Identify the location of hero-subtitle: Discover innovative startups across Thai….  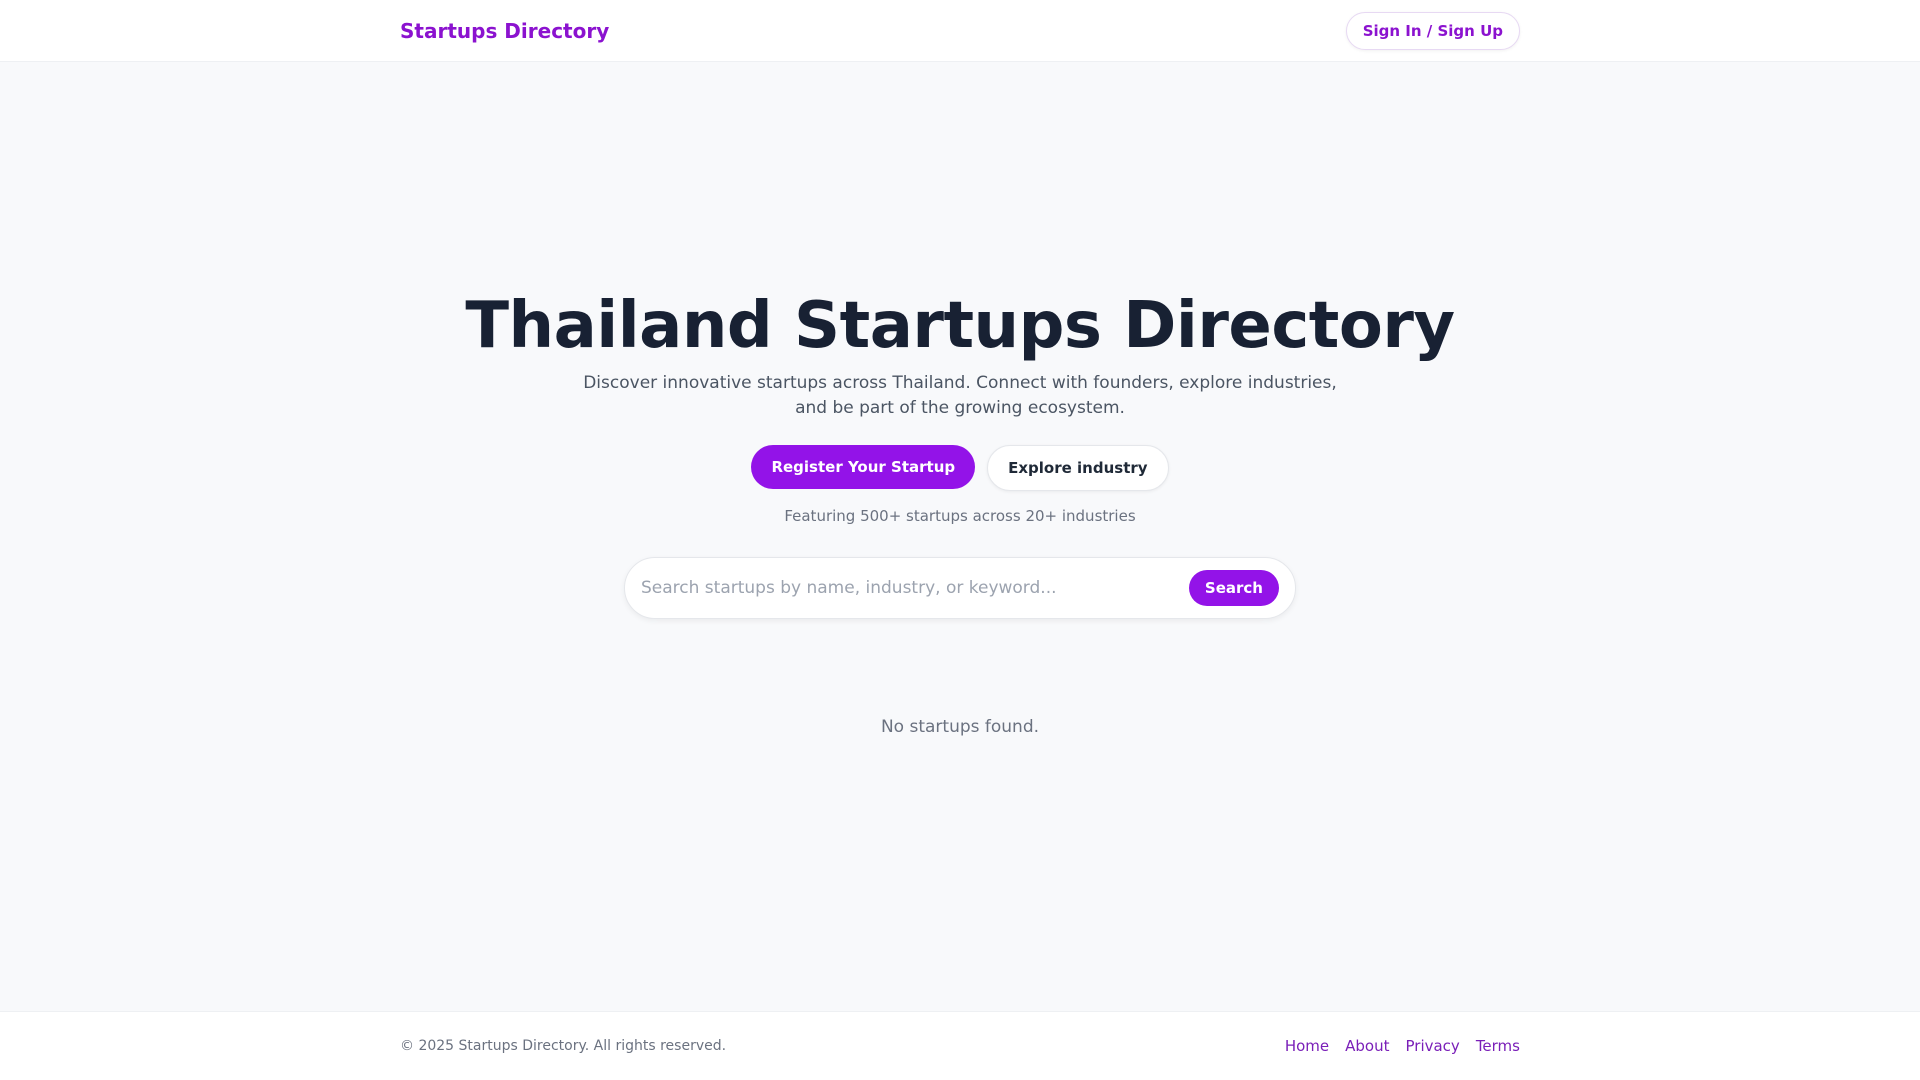
(960, 395).